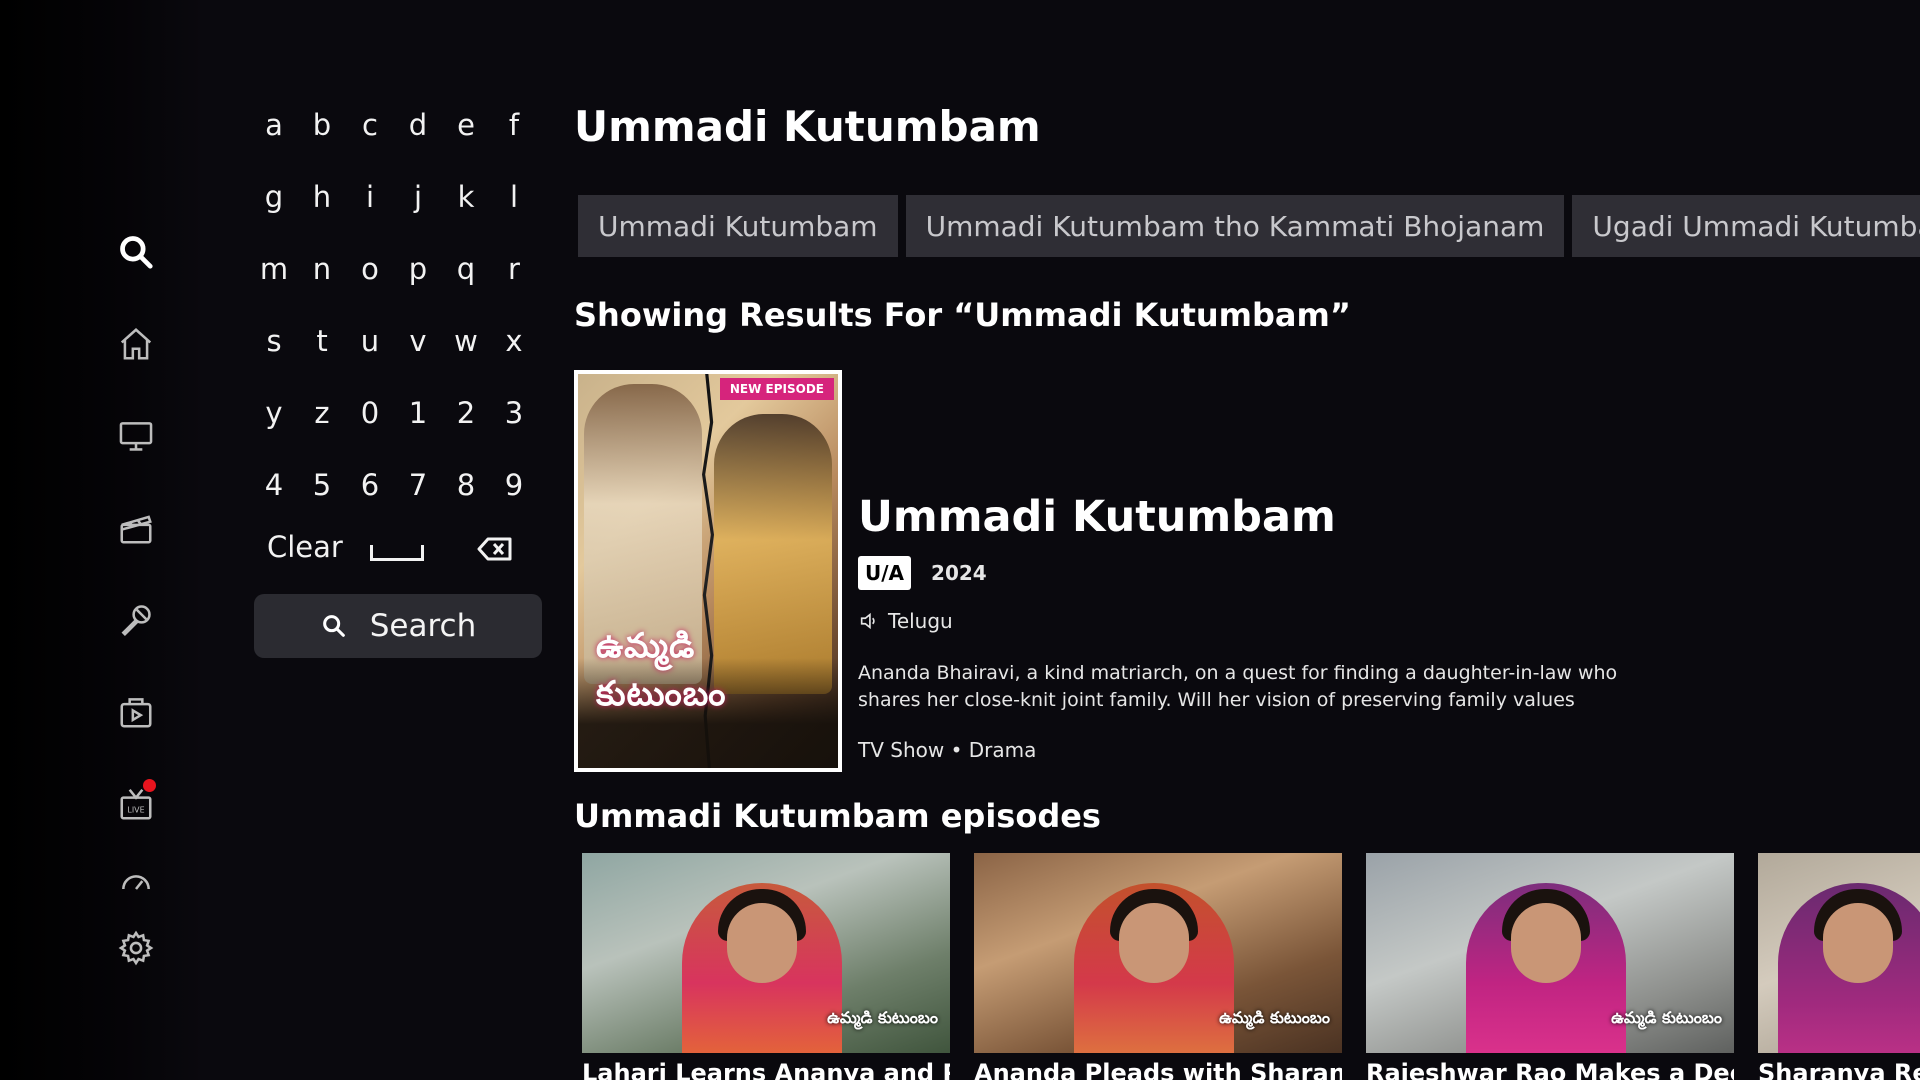 The height and width of the screenshot is (1080, 1920). Describe the element at coordinates (418, 280) in the screenshot. I see `key-p: p` at that location.